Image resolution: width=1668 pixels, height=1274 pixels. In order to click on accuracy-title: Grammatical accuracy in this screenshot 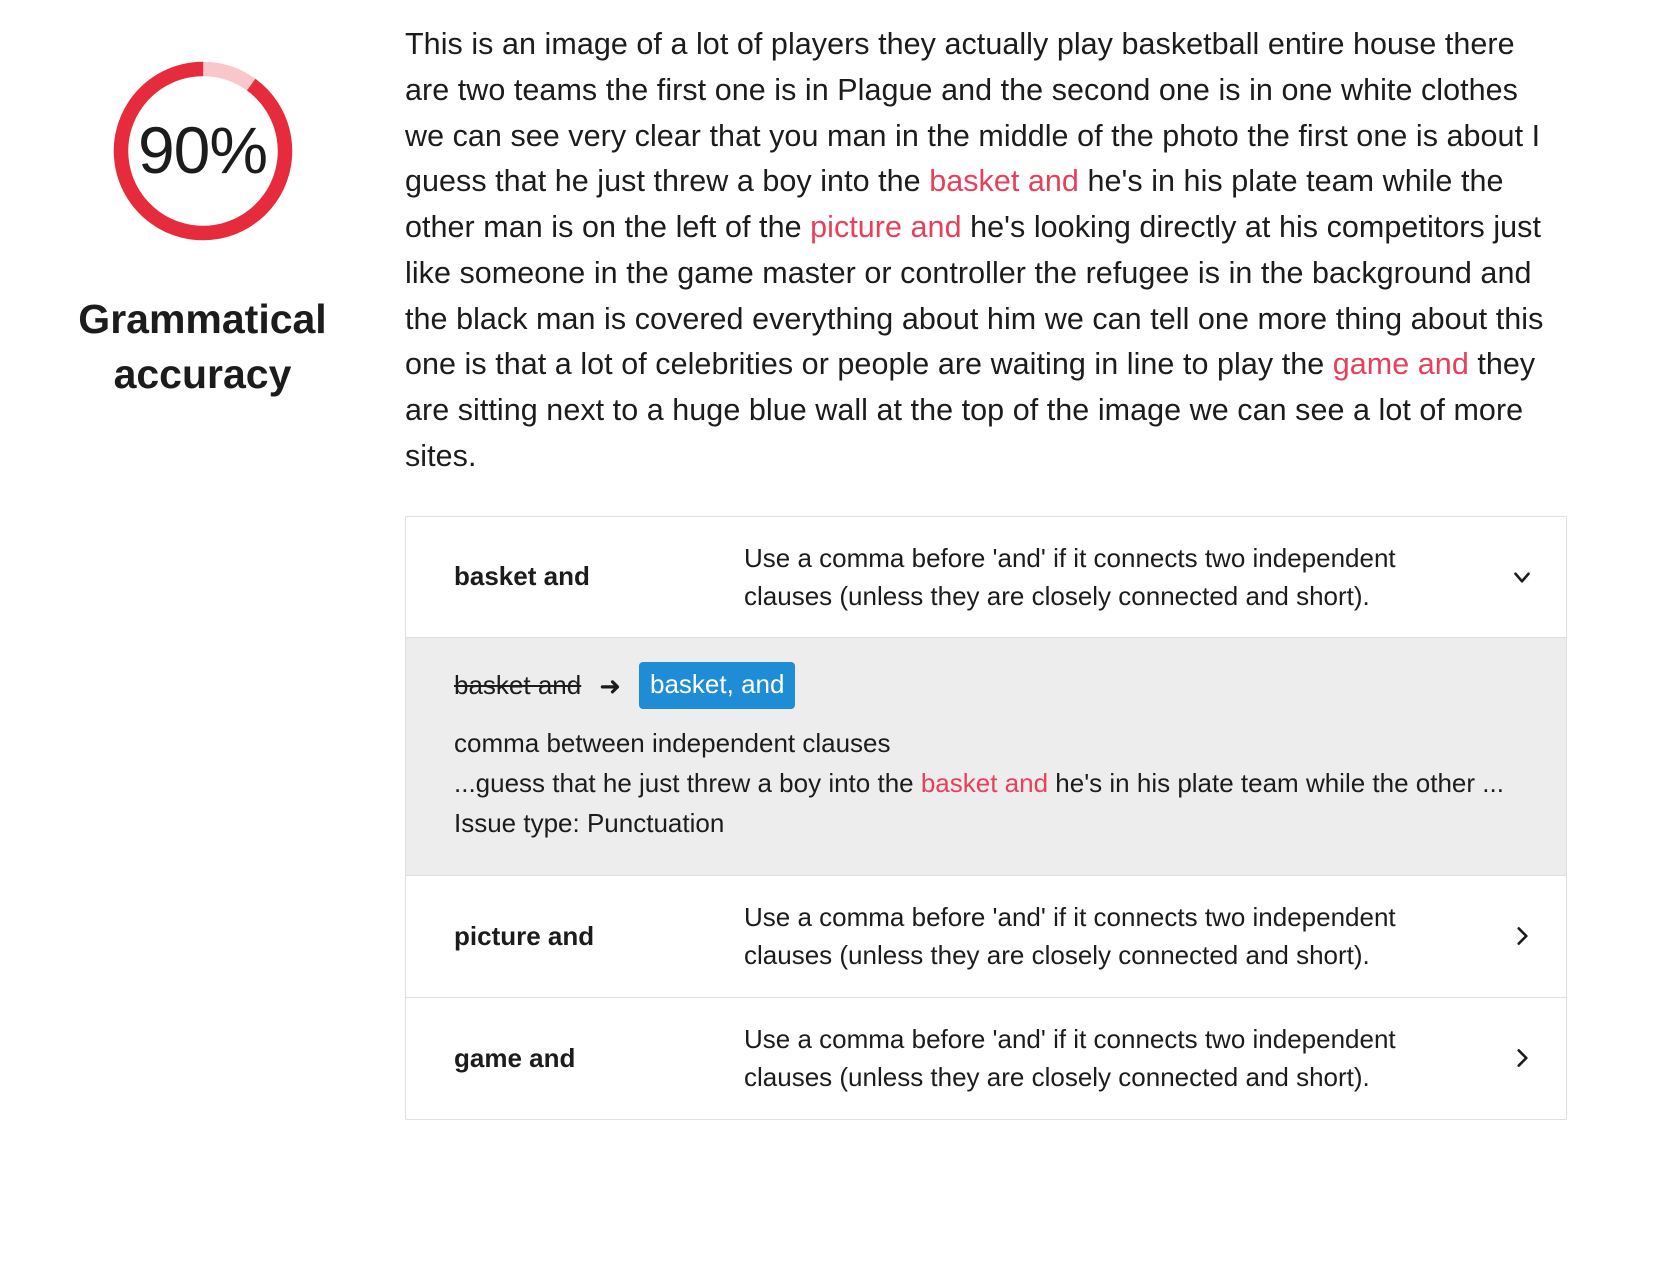, I will do `click(202, 346)`.